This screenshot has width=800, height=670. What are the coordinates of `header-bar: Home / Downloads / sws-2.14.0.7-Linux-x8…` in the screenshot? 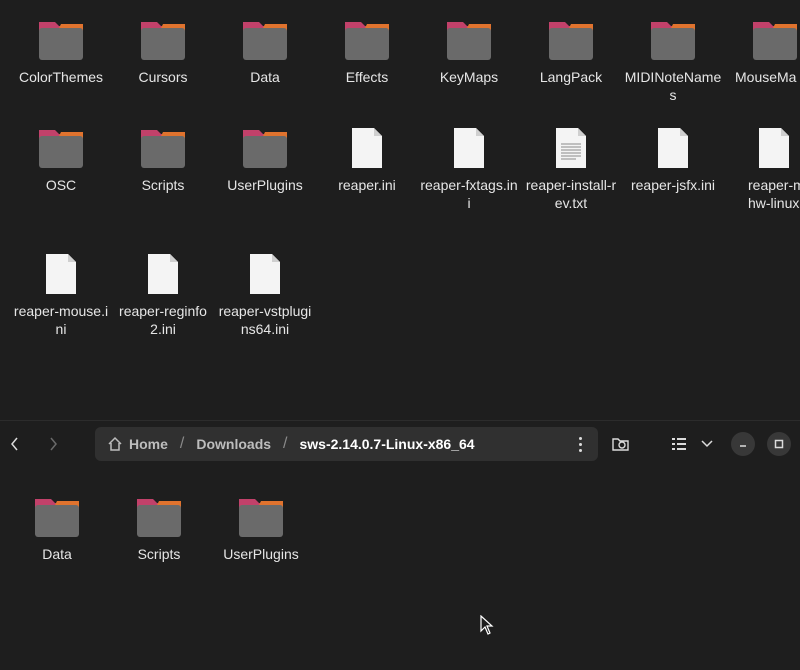 It's located at (400, 444).